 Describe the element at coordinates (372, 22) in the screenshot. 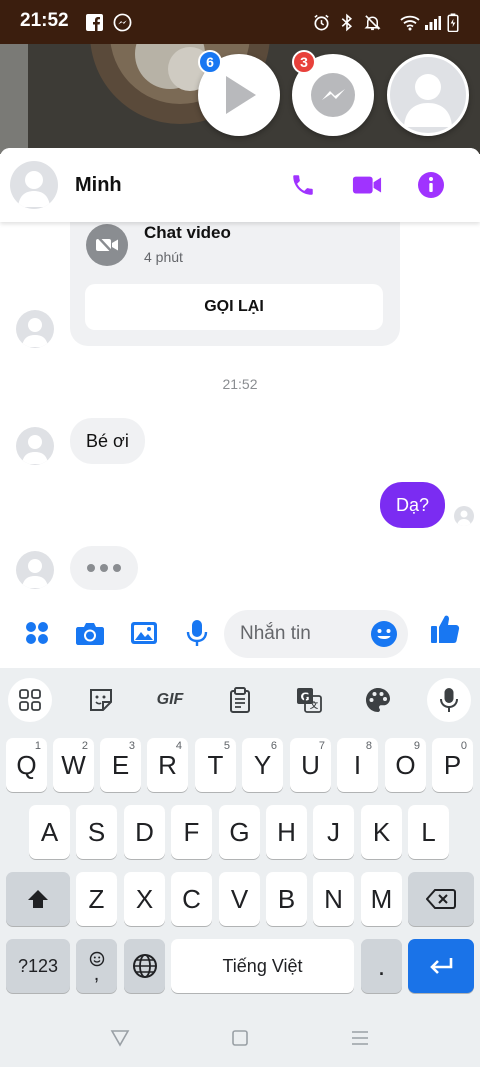

I see `notifications-off-icon` at that location.